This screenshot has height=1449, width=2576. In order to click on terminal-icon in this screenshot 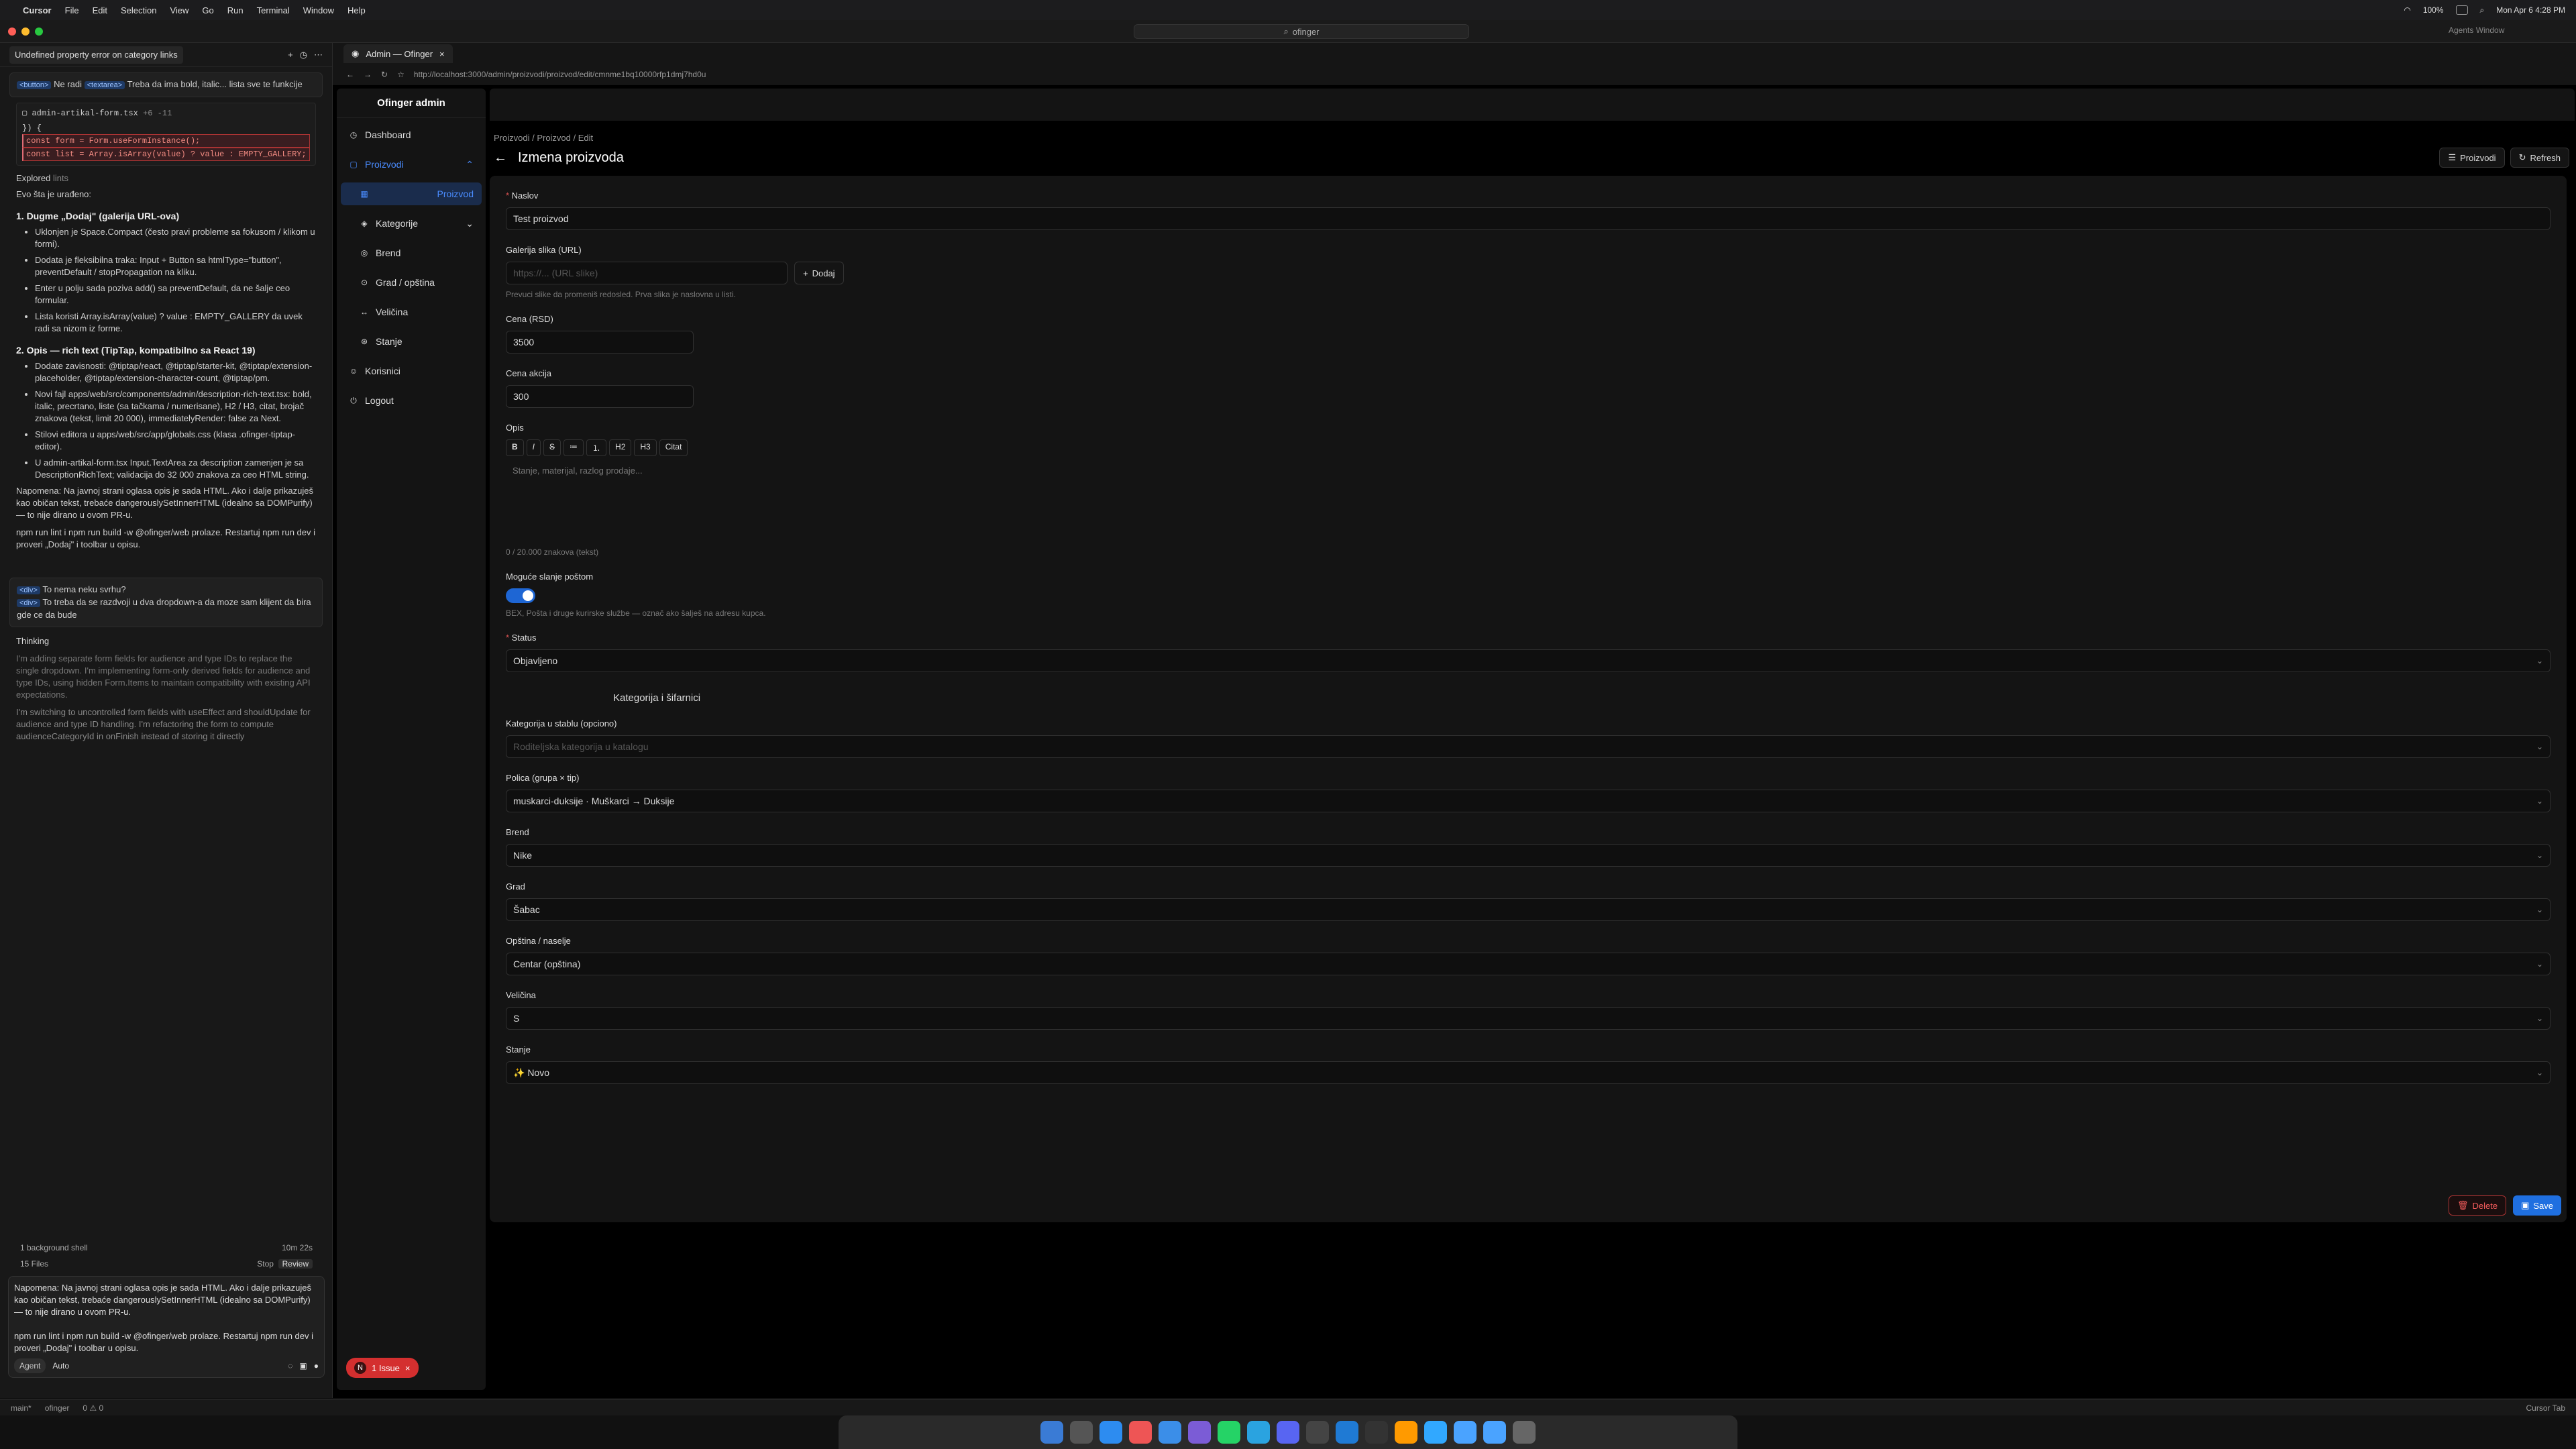, I will do `click(1317, 1432)`.